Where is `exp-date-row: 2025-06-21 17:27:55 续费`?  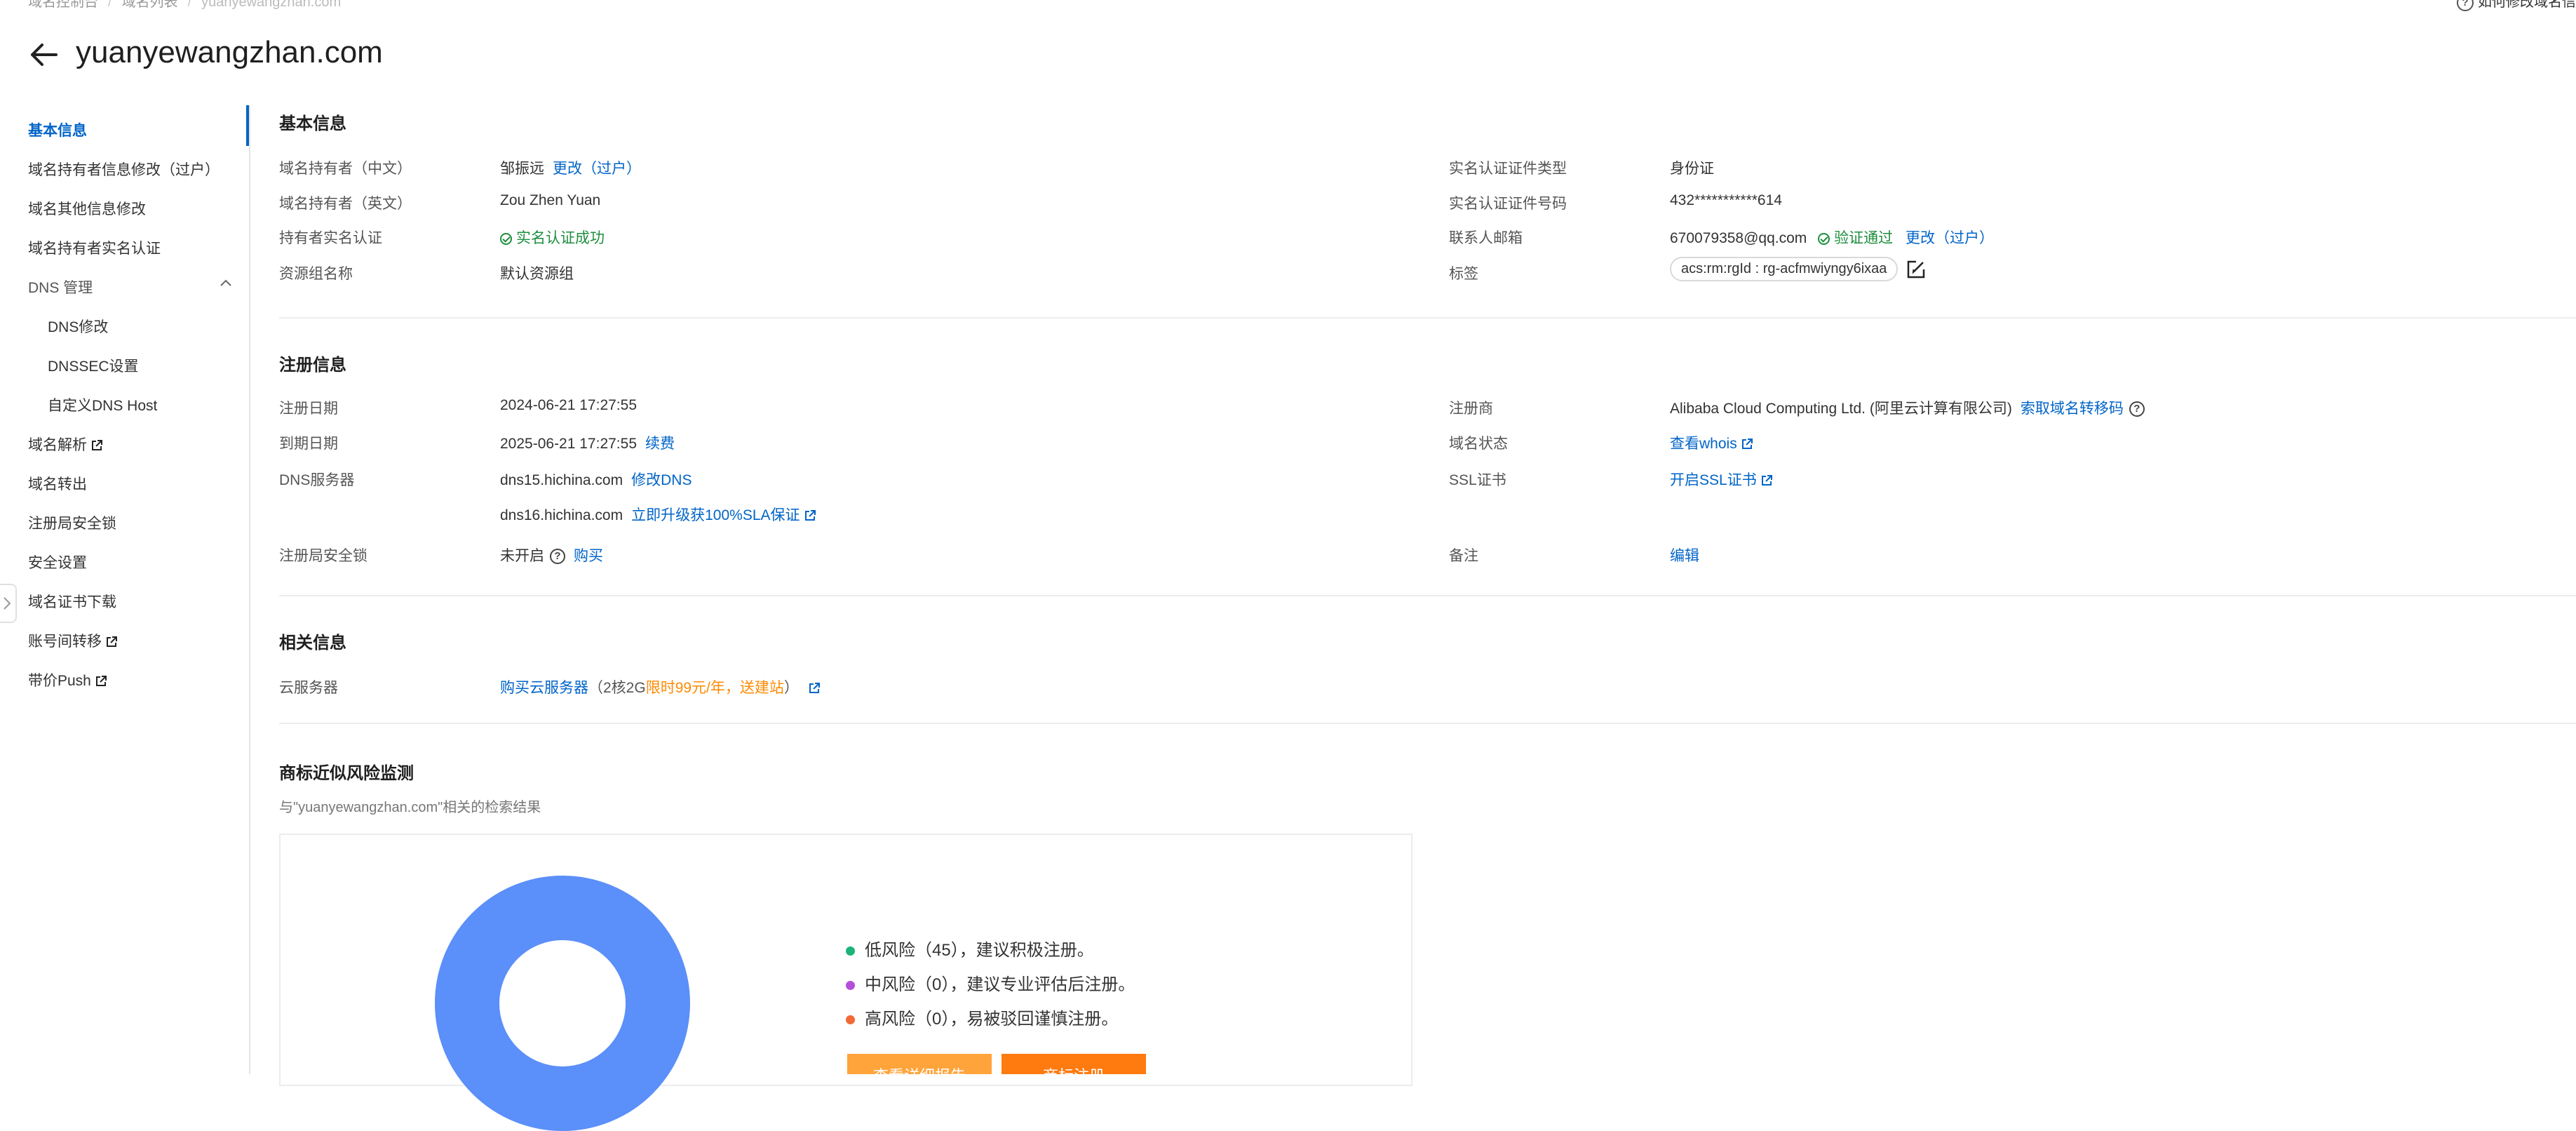 exp-date-row: 2025-06-21 17:27:55 续费 is located at coordinates (587, 443).